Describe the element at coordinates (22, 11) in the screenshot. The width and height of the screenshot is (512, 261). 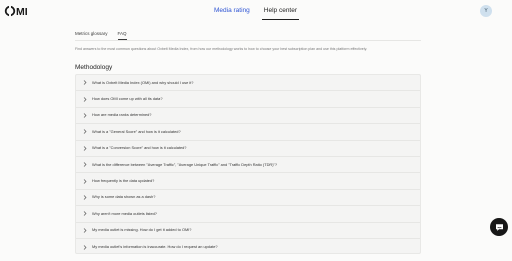
I see `svg-text: MI` at that location.